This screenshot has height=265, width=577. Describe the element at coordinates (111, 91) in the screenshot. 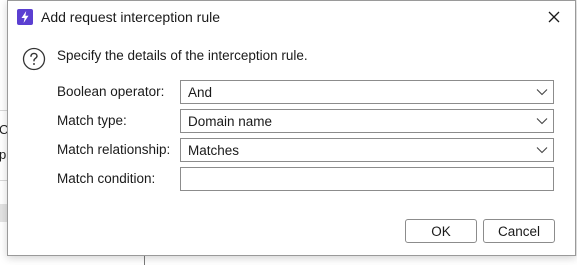

I see `boolean-operator-label: Boolean operator:` at that location.